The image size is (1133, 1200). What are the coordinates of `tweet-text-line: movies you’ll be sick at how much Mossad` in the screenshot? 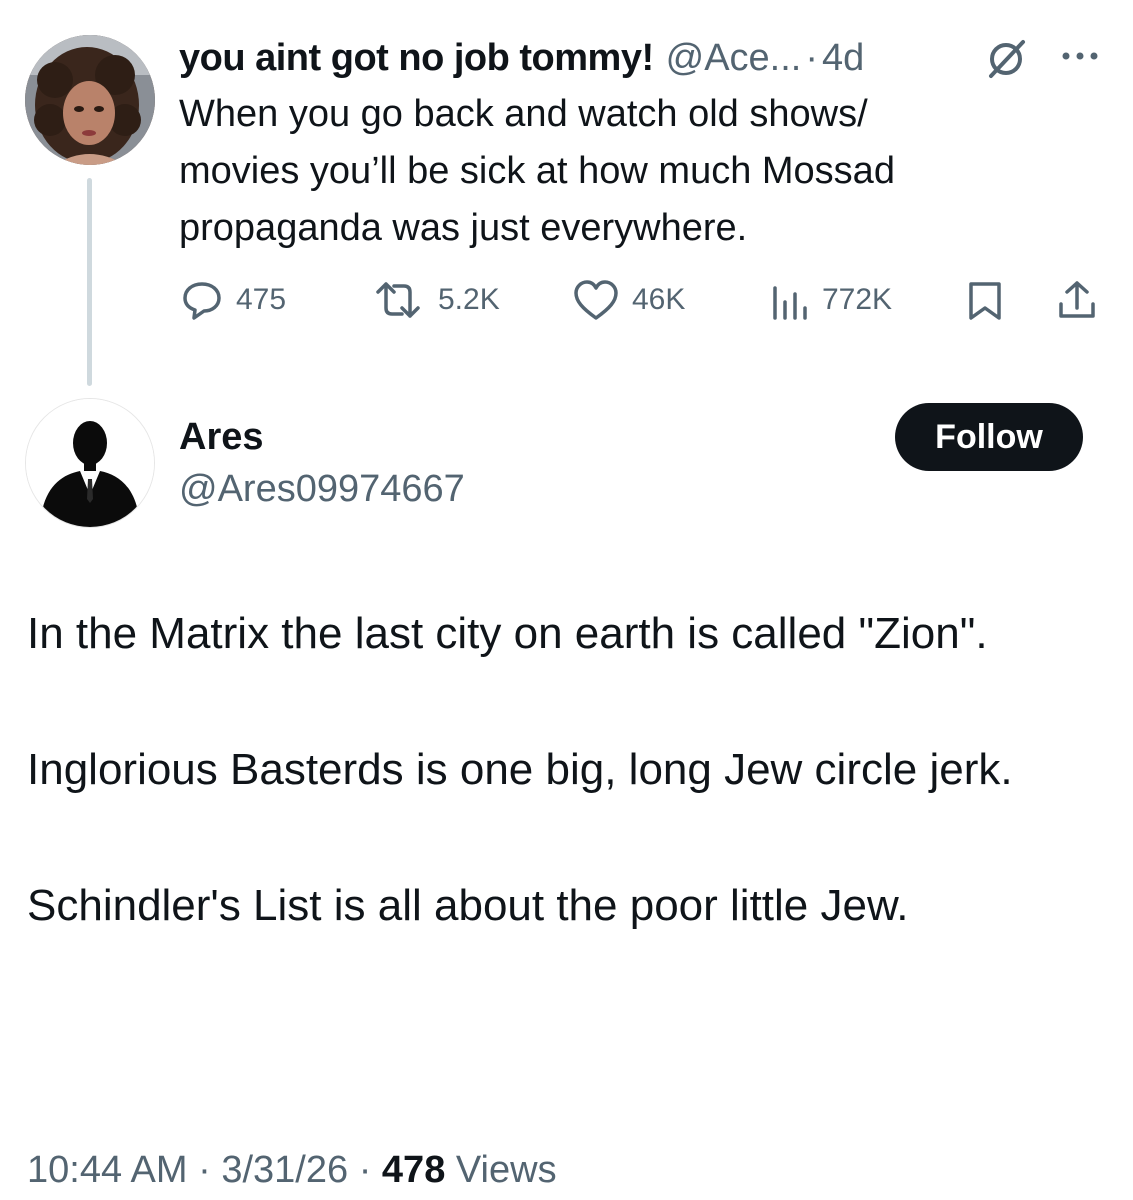 It's located at (537, 171).